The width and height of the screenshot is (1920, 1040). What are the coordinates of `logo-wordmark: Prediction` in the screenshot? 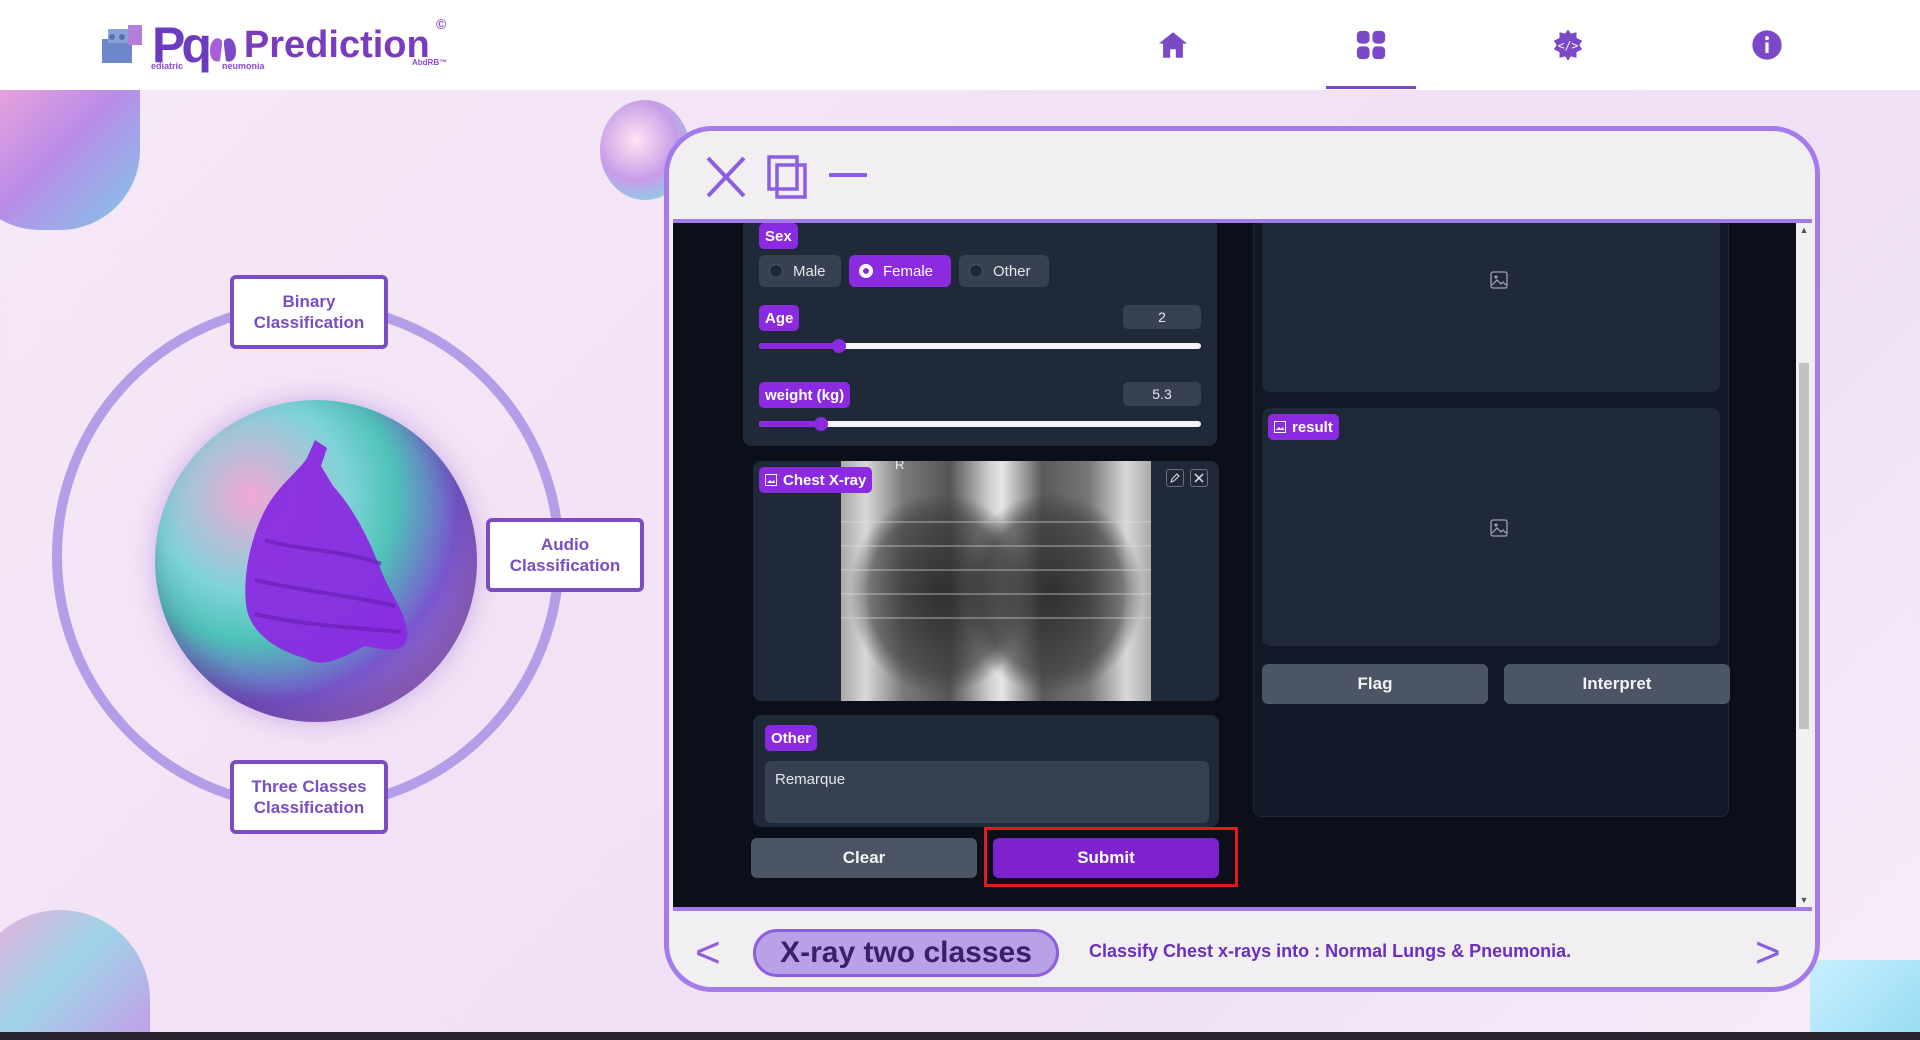 It's located at (336, 44).